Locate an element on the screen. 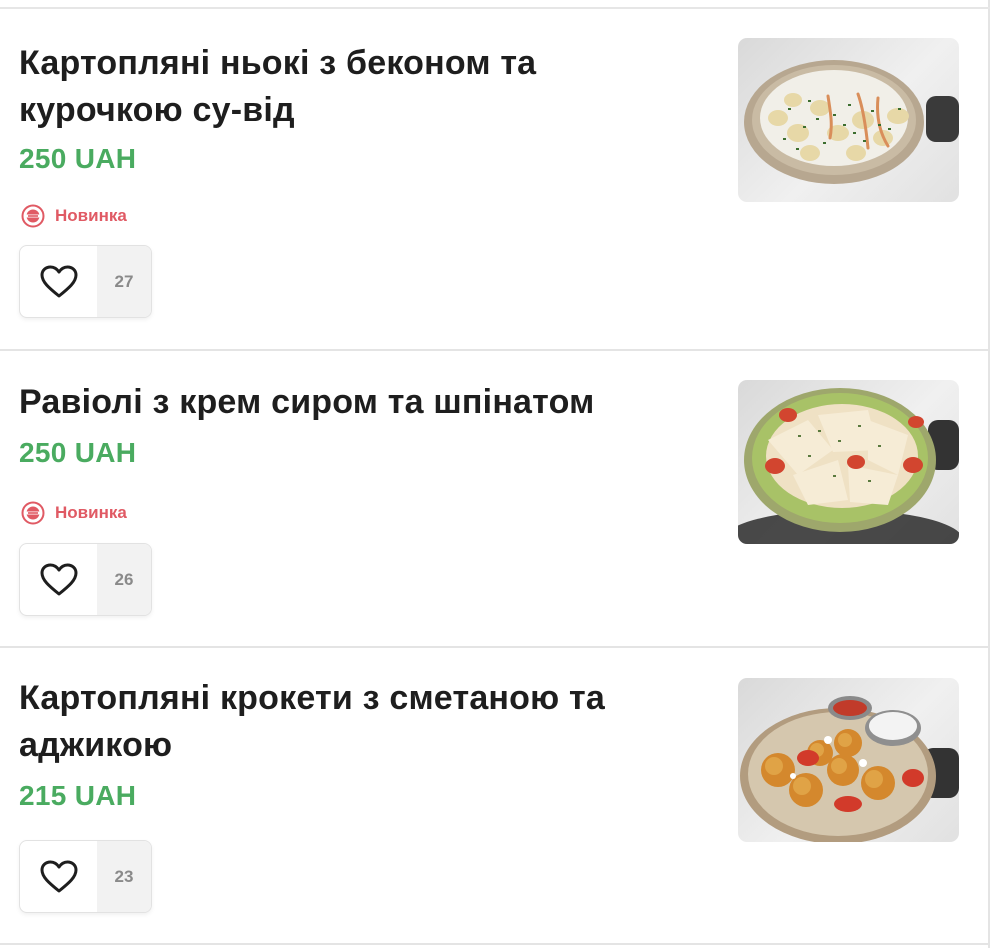 This screenshot has width=1000, height=948. item-title-line: Картопляні крокети з сметаною та is located at coordinates (312, 698).